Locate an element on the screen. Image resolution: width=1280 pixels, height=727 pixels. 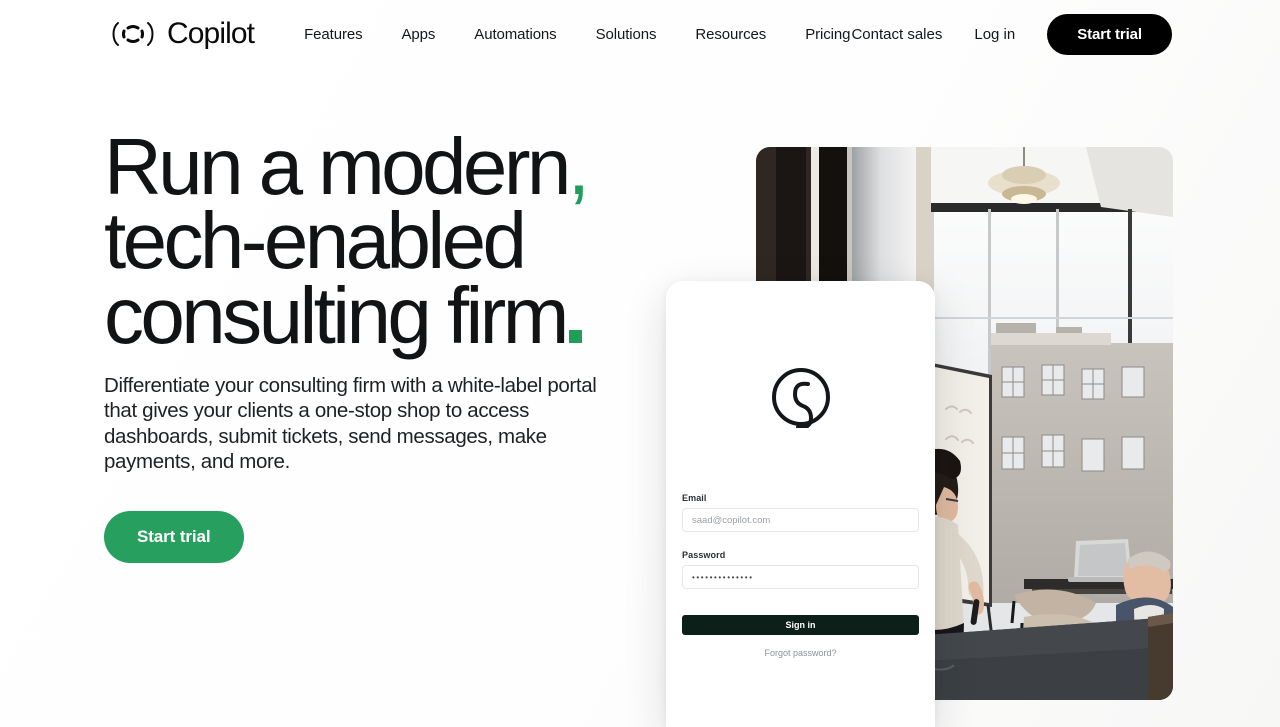
nav-item-features: Features is located at coordinates (333, 34).